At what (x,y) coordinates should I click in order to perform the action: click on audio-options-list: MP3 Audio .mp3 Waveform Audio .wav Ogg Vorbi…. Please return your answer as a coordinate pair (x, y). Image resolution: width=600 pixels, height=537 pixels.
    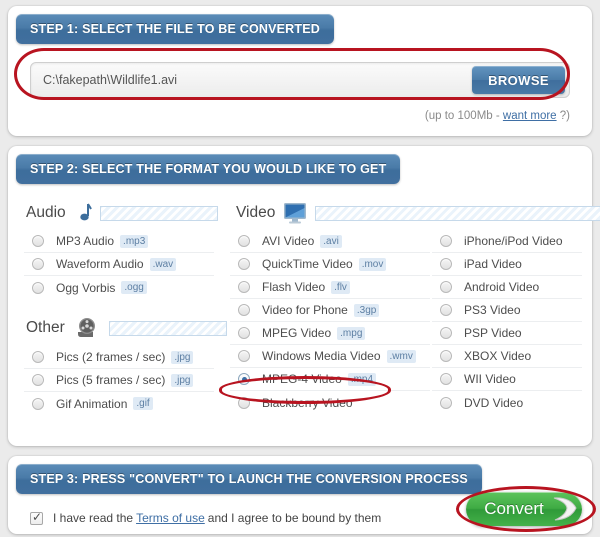
    Looking at the image, I should click on (119, 264).